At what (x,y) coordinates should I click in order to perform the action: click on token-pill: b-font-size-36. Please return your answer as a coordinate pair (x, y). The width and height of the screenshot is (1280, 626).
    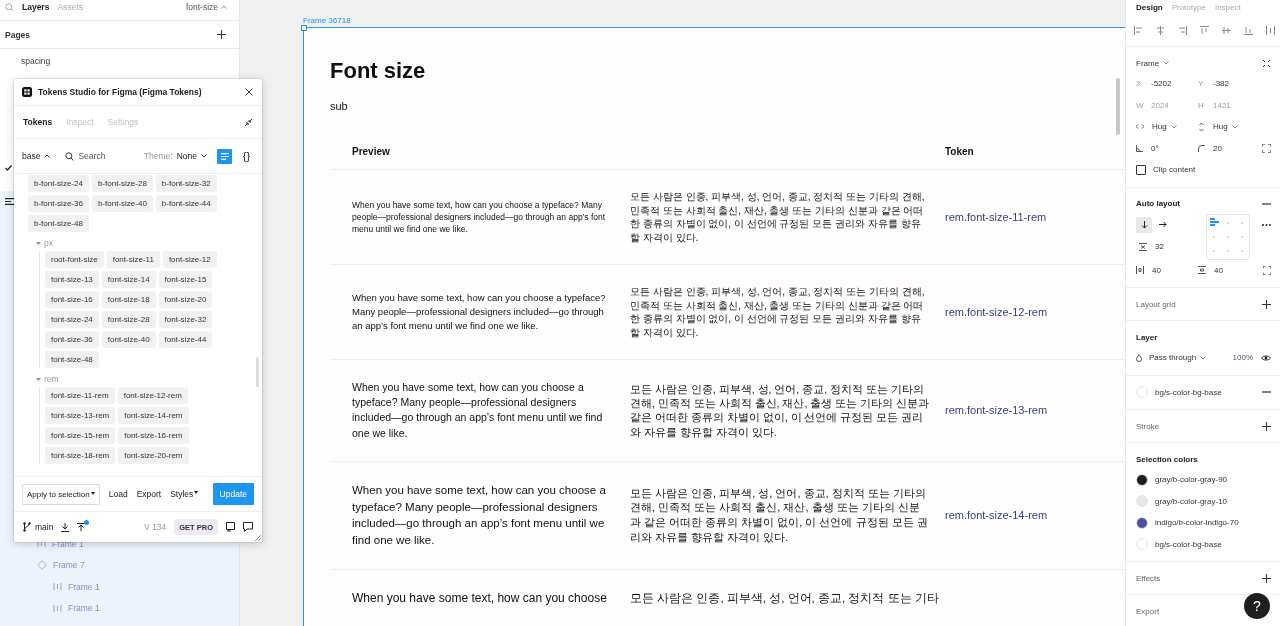
    Looking at the image, I should click on (58, 203).